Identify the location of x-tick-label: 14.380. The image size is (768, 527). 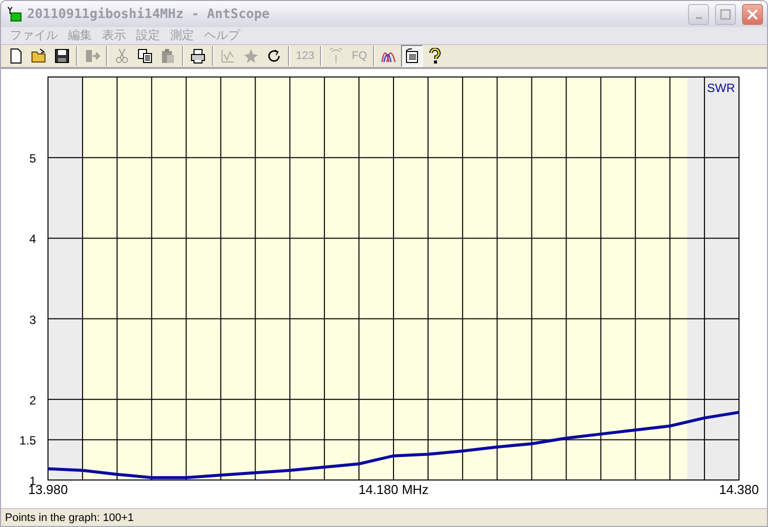
(739, 490).